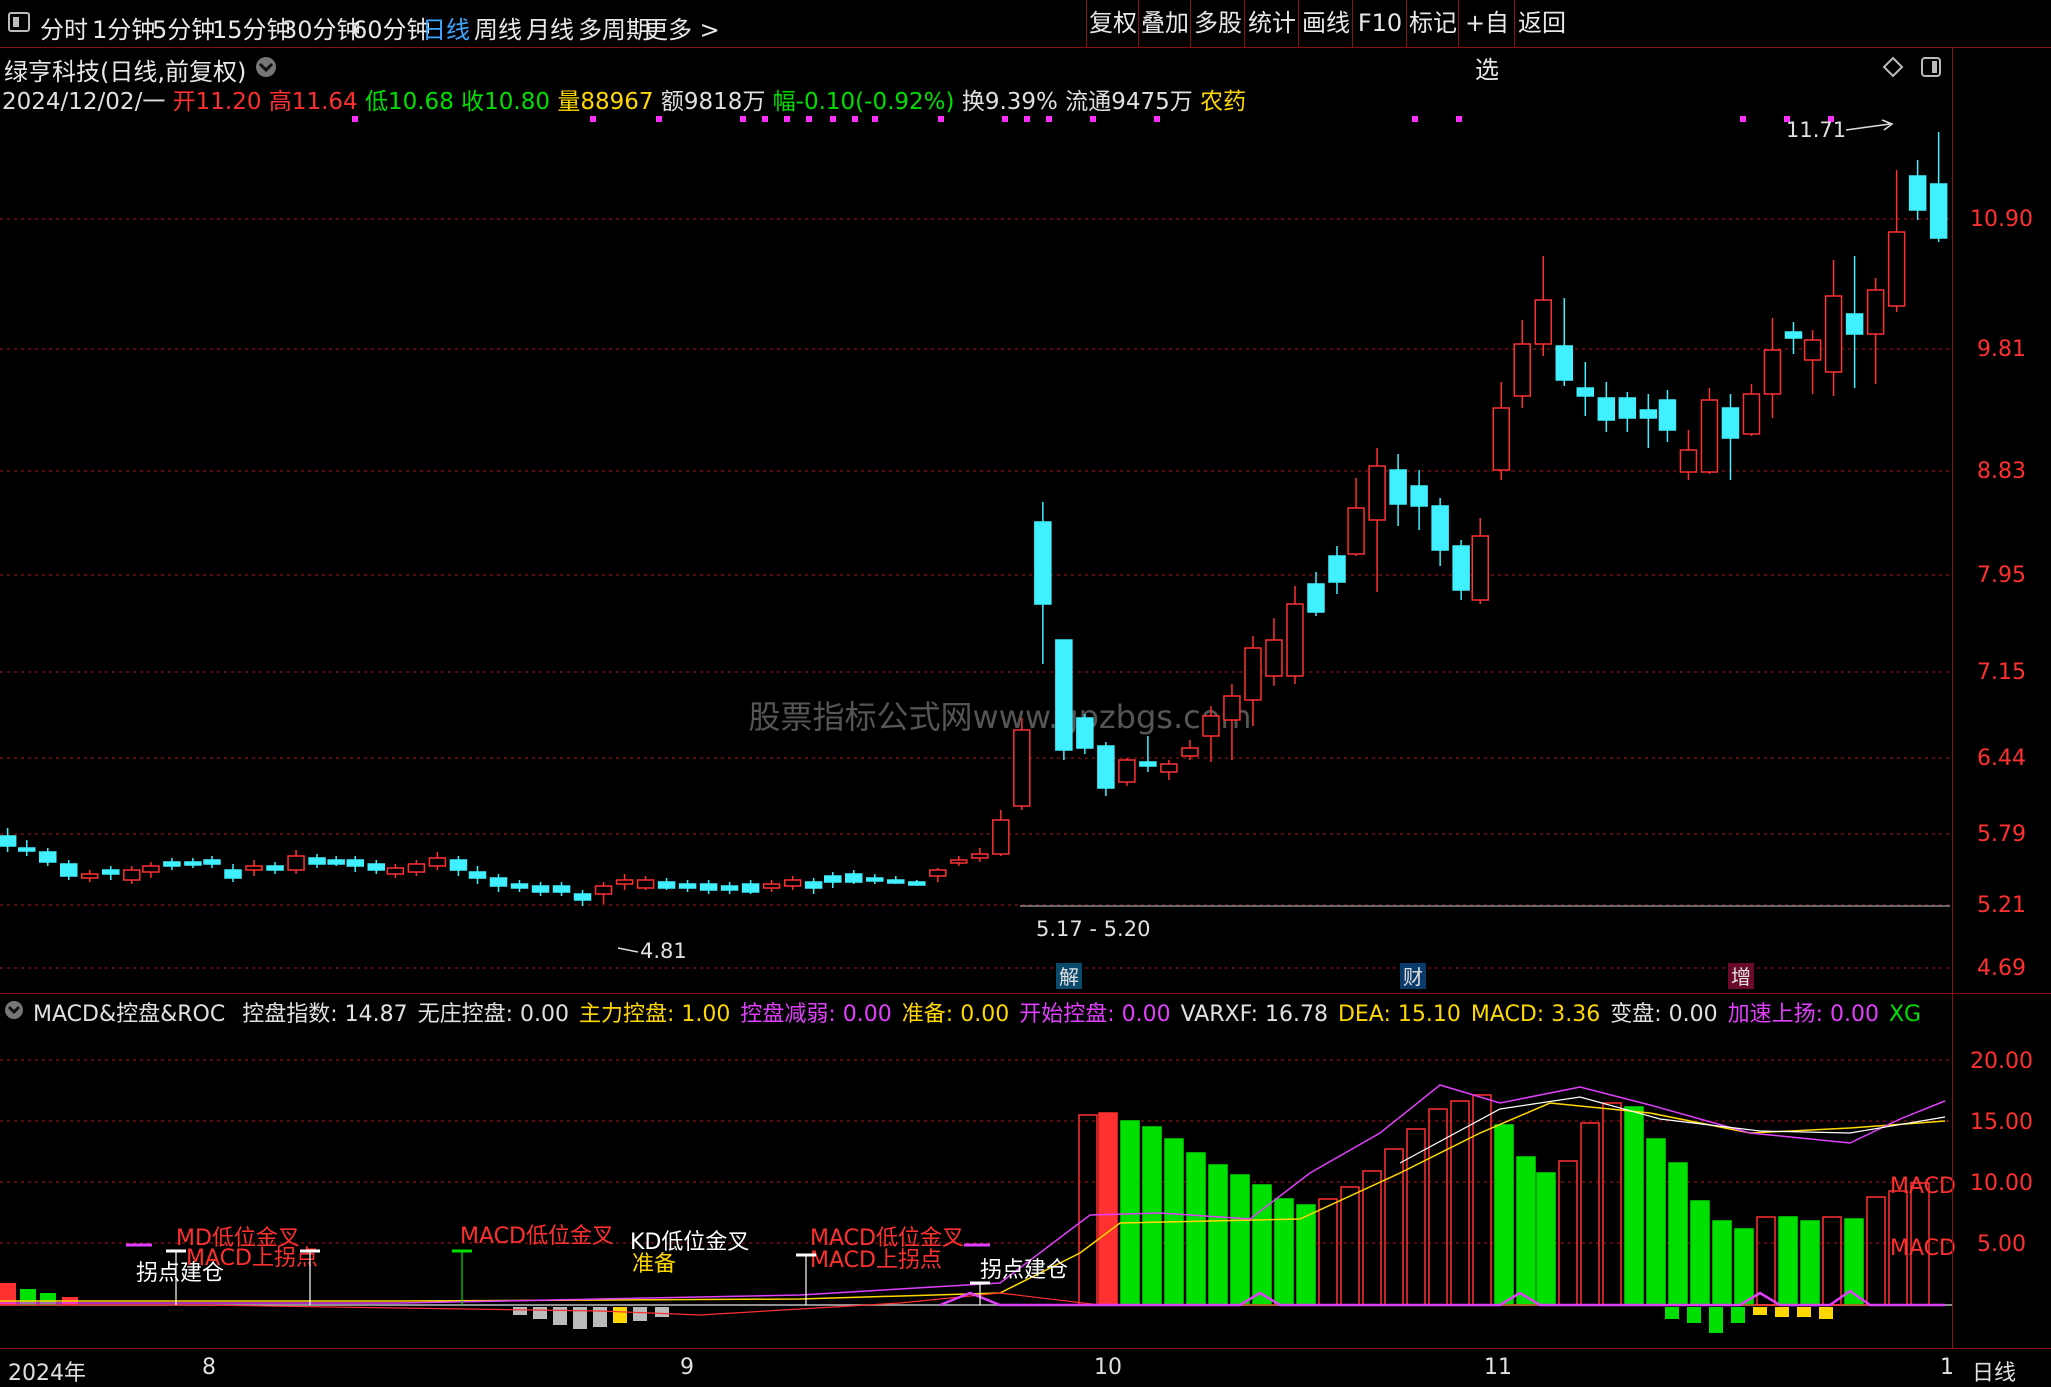 Image resolution: width=2051 pixels, height=1387 pixels. What do you see at coordinates (2001, 1122) in the screenshot?
I see `ind-tick-15: 15.00` at bounding box center [2001, 1122].